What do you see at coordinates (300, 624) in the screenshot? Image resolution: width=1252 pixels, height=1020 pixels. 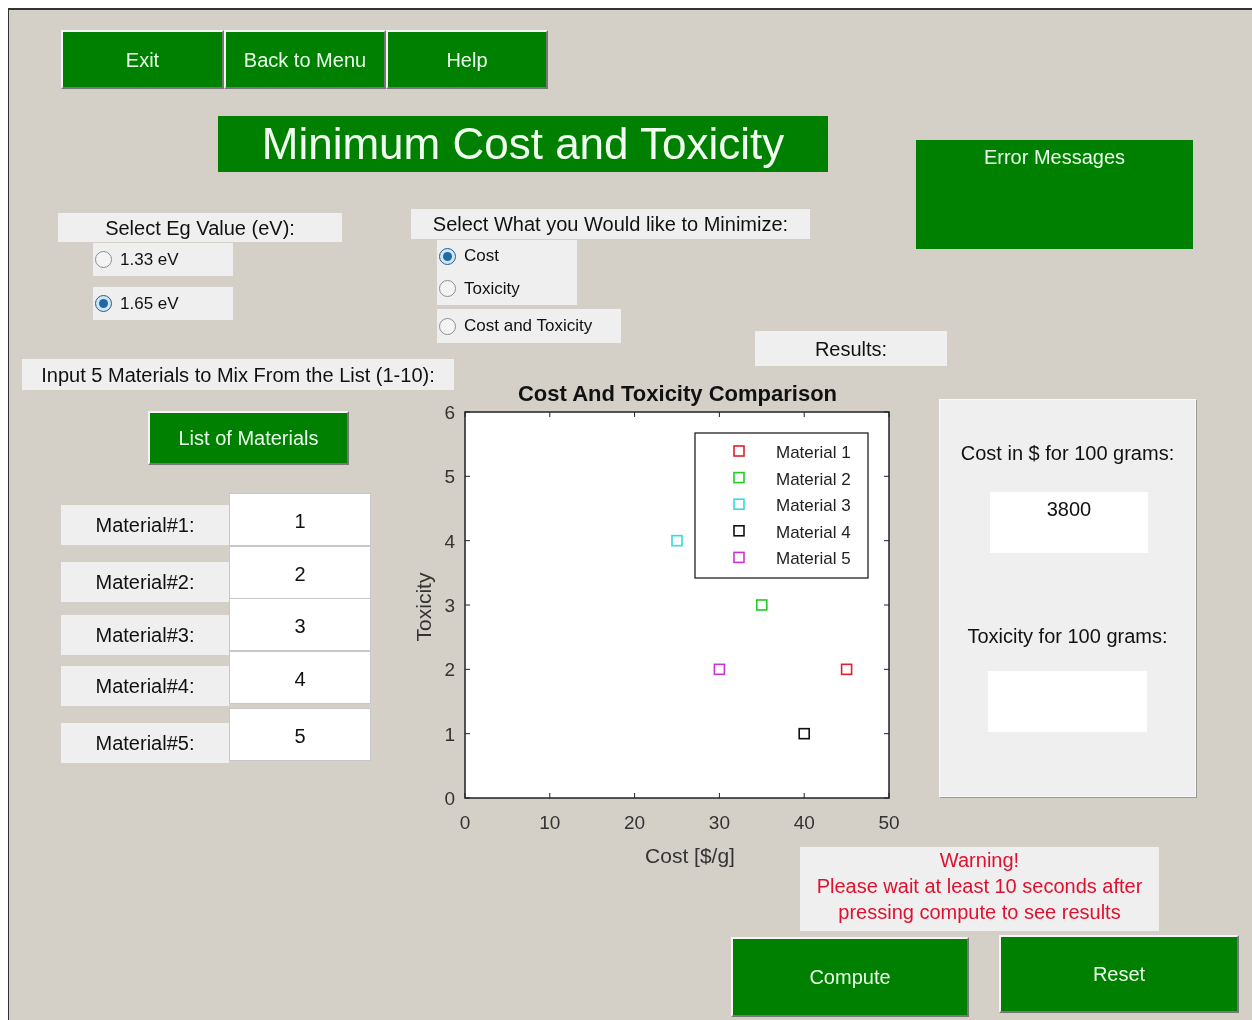 I see `input-field: 3` at bounding box center [300, 624].